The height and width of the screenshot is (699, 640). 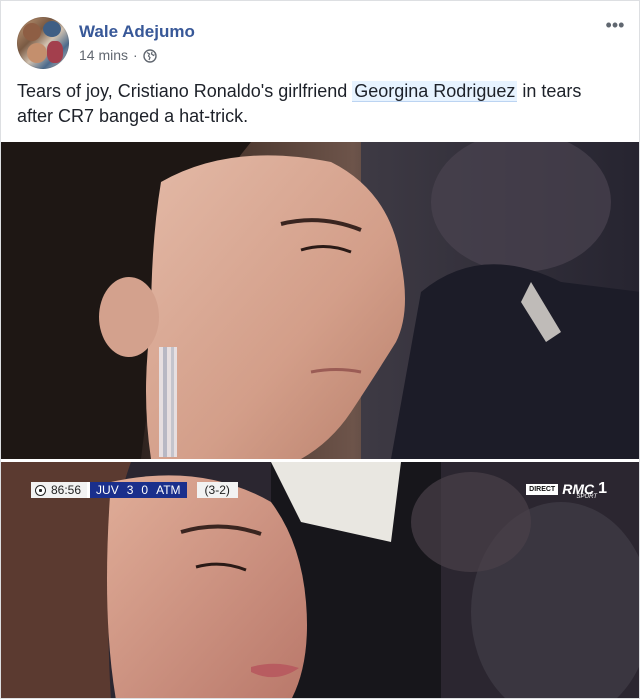 I want to click on post-meta: Wale Adejumo 14 mins ·, so click(x=137, y=43).